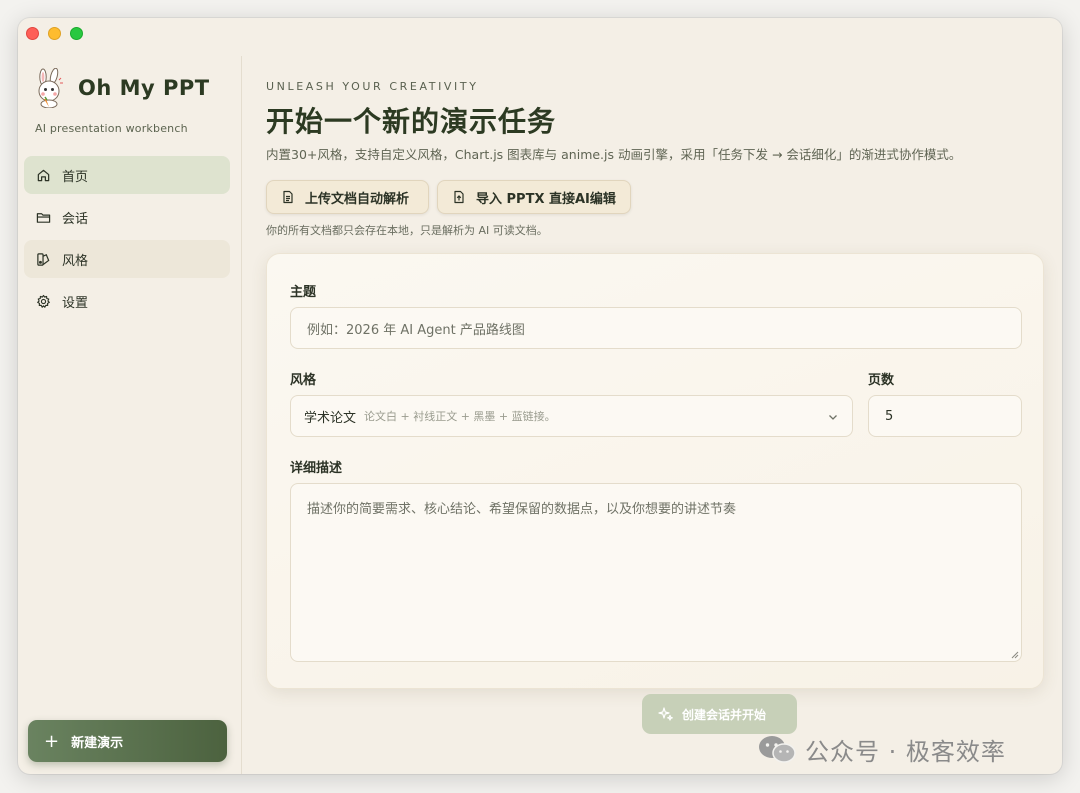  Describe the element at coordinates (303, 380) in the screenshot. I see `style-label: 风格` at that location.